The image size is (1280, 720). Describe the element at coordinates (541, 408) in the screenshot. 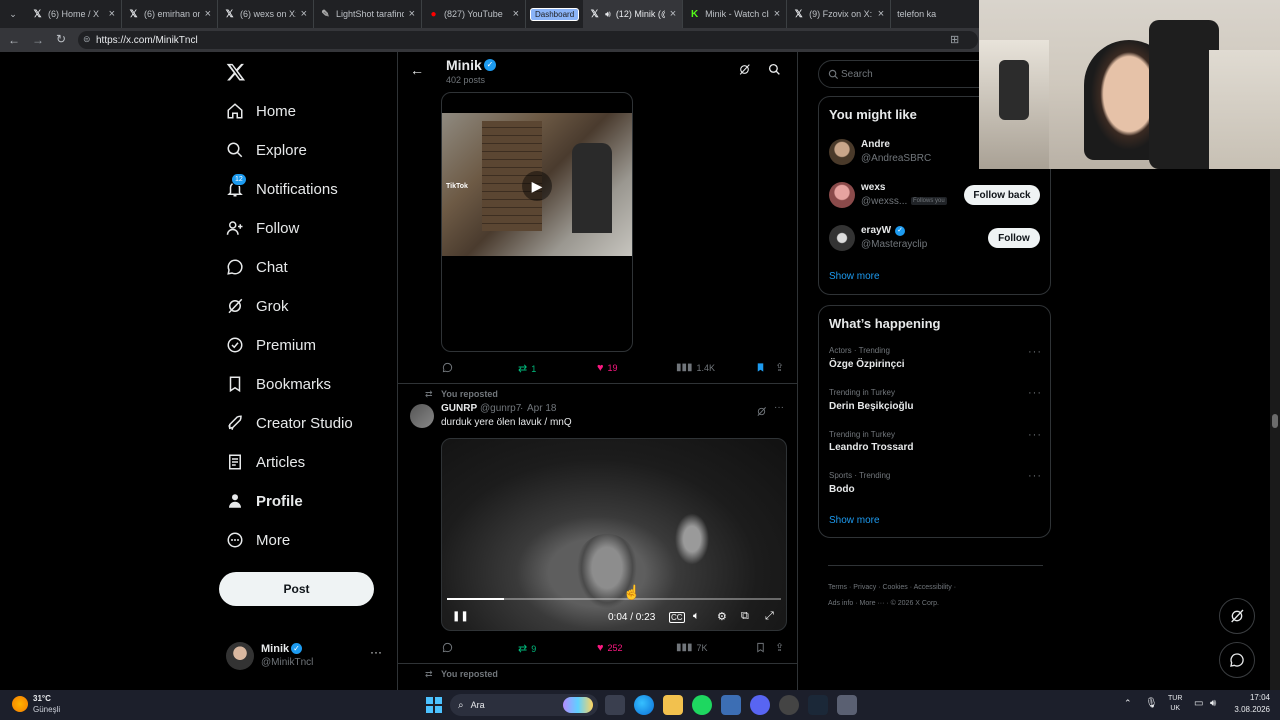

I see `tweet-date: Apr 18` at that location.